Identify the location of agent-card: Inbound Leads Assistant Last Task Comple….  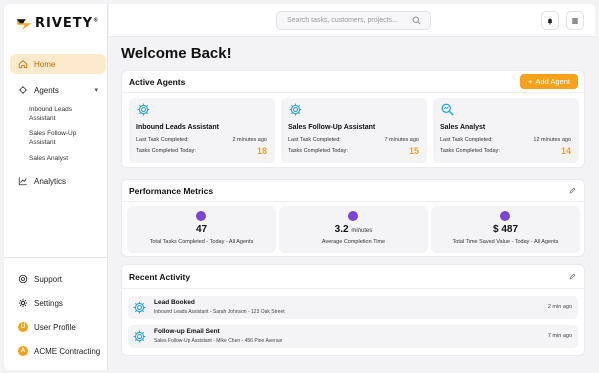
(202, 130).